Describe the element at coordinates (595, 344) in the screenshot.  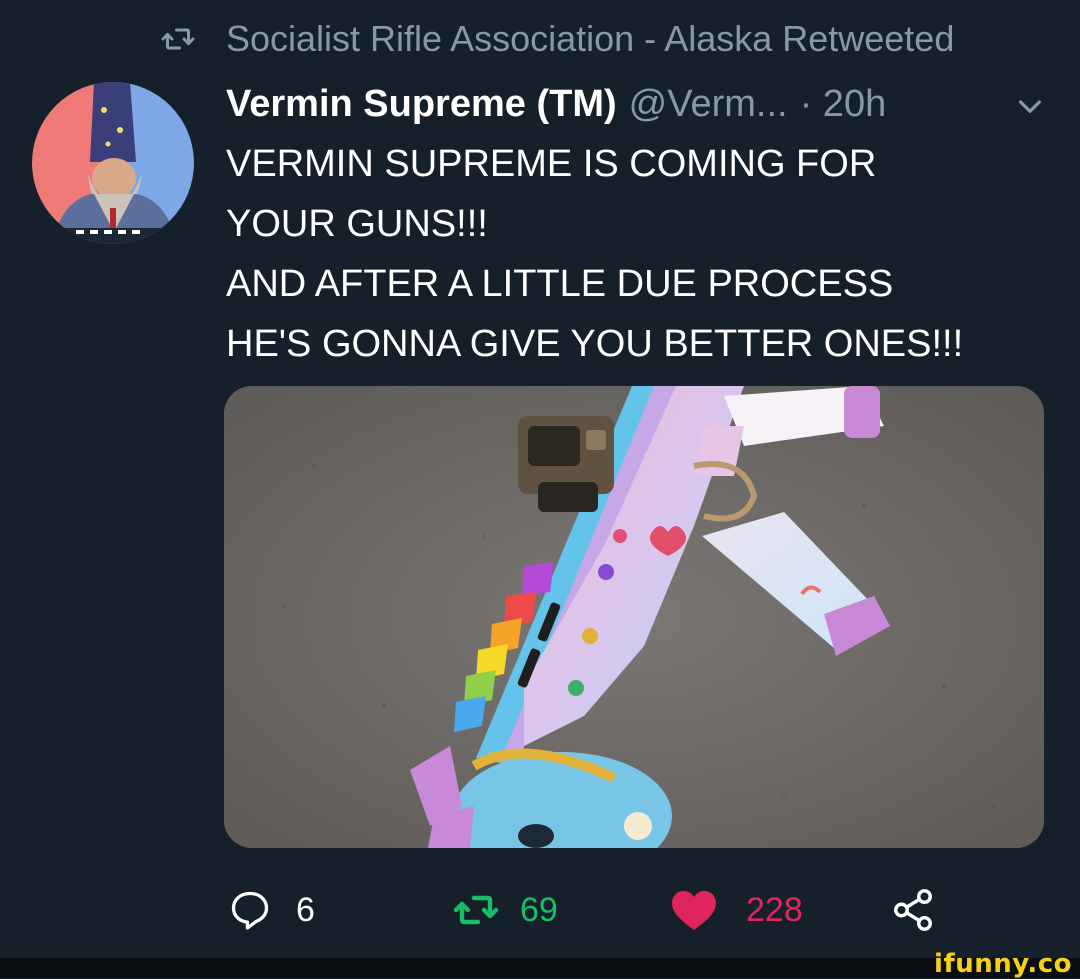
I see `tweet-text-line: HE'S GONNA GIVE YOU BETTER ONES!!!` at that location.